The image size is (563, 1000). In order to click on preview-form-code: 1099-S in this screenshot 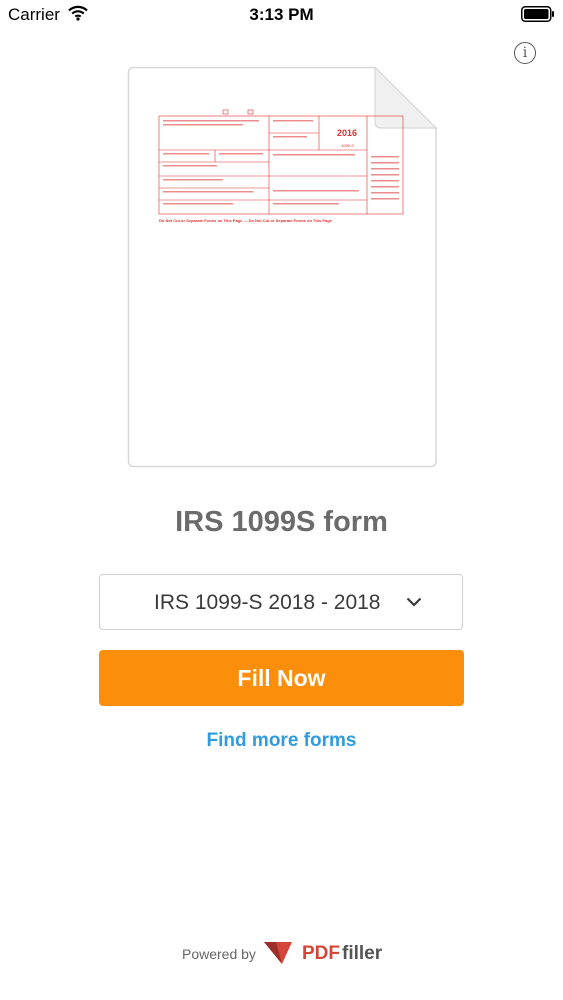, I will do `click(347, 145)`.